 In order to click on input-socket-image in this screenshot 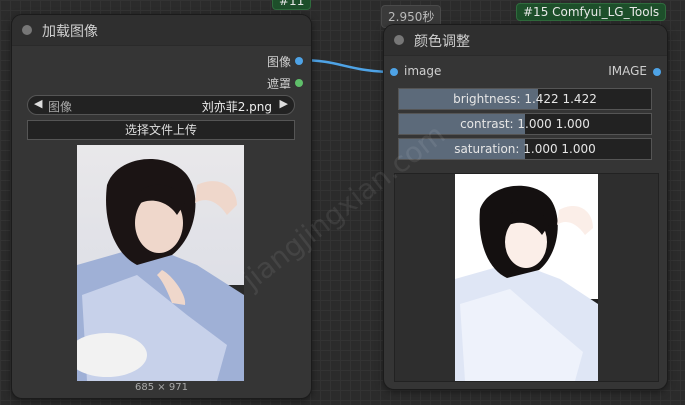, I will do `click(394, 72)`.